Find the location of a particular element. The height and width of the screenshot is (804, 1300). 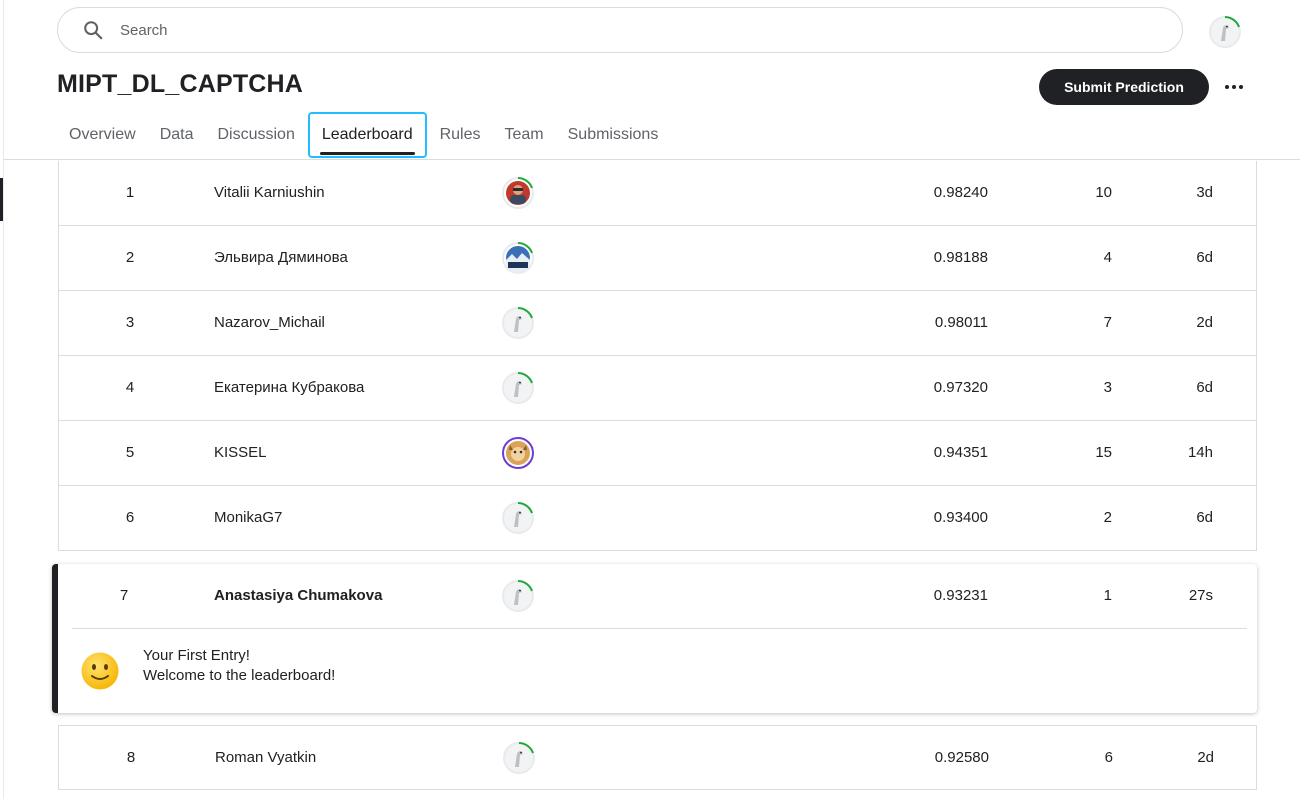

rank: 4 is located at coordinates (130, 387).